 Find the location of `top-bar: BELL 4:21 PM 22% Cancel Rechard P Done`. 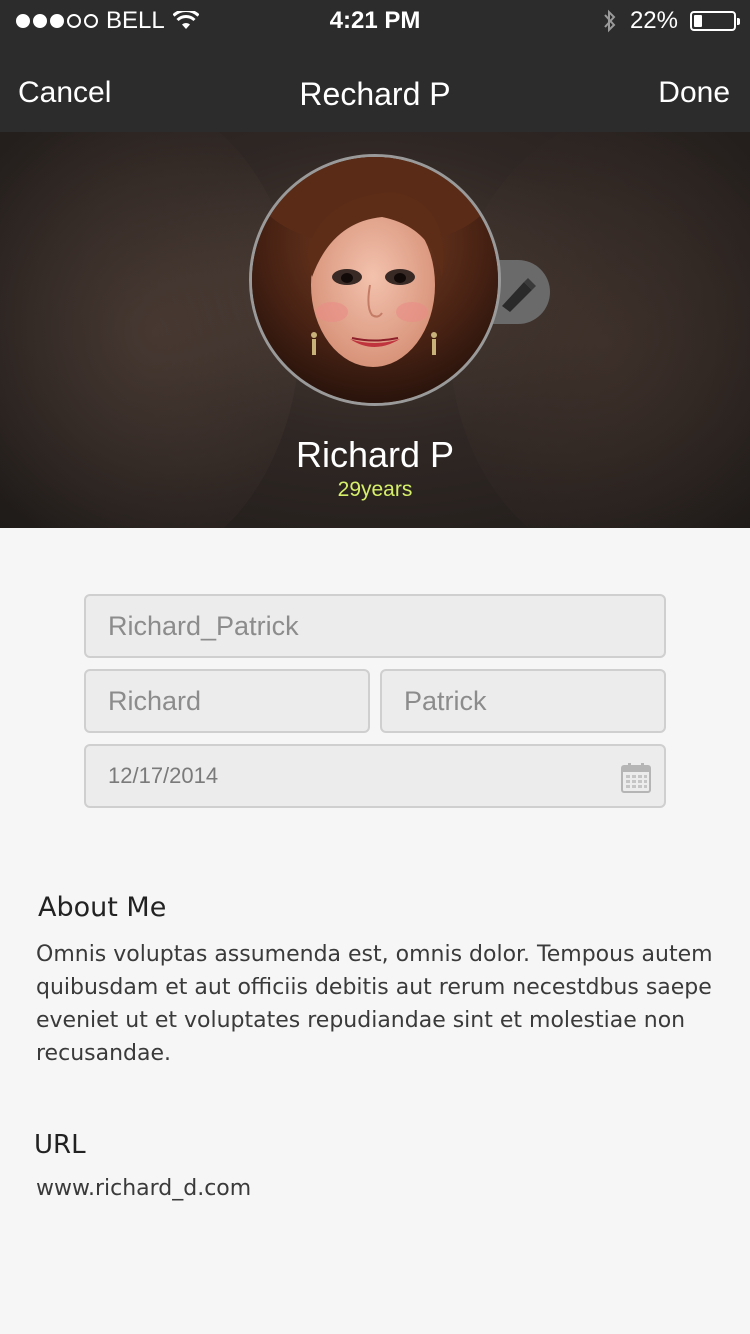

top-bar: BELL 4:21 PM 22% Cancel Rechard P Done is located at coordinates (375, 66).